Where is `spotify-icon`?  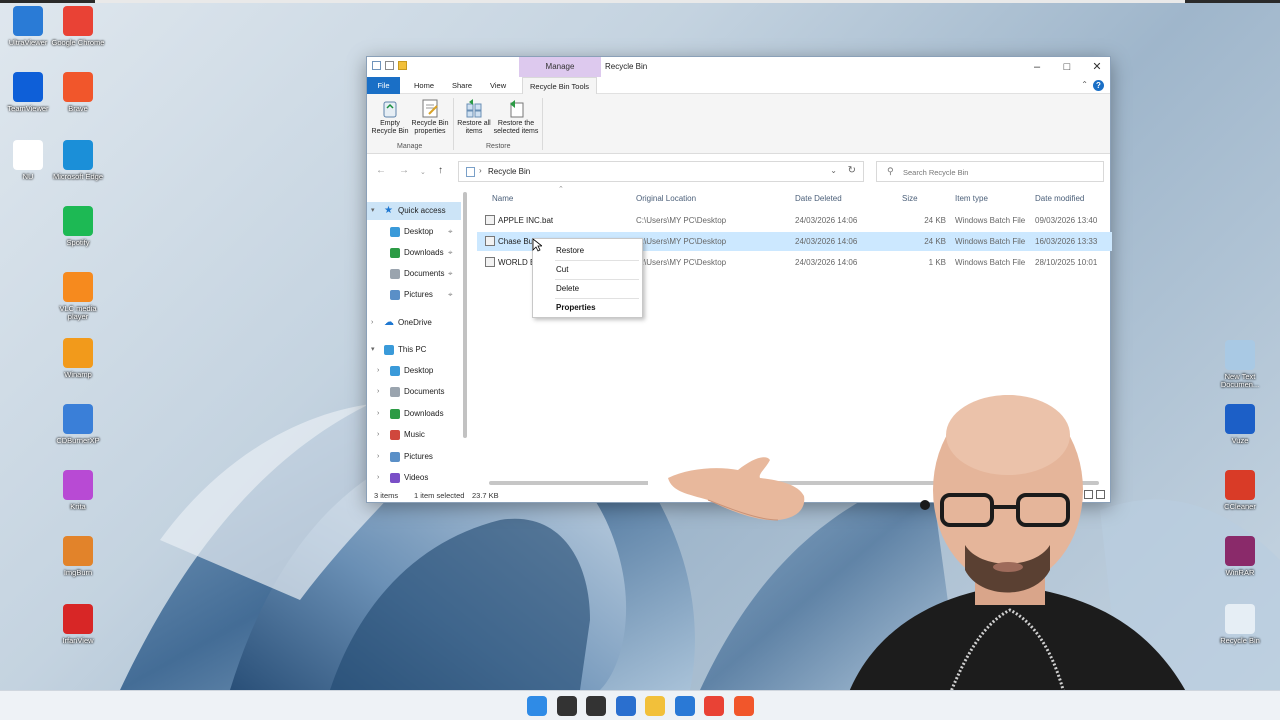
spotify-icon is located at coordinates (78, 221).